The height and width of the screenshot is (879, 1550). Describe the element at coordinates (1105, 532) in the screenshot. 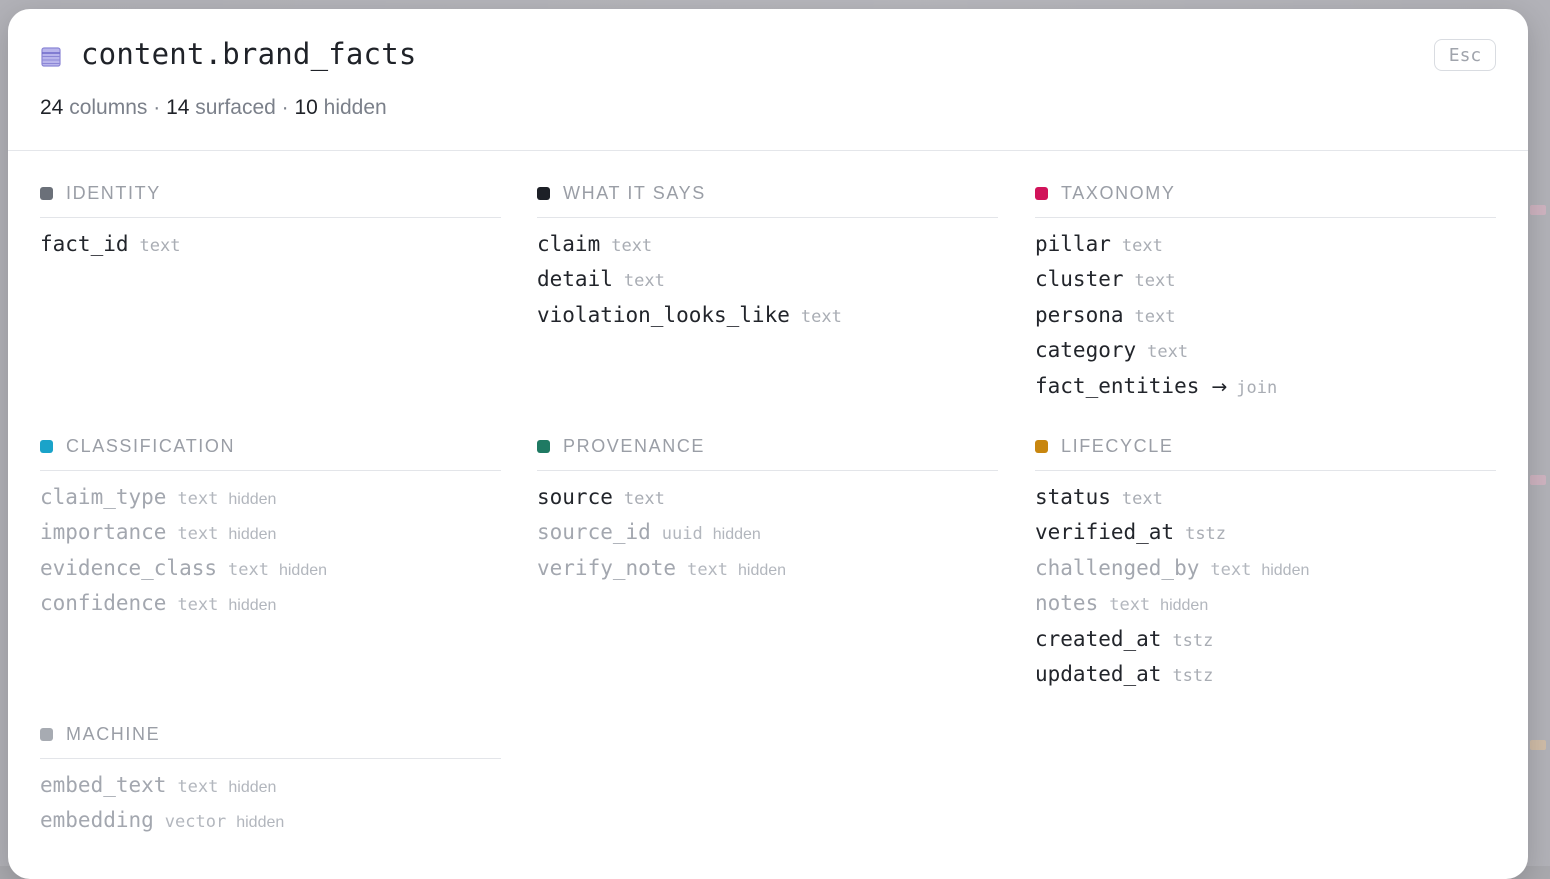

I see `column-name: verified_at` at that location.